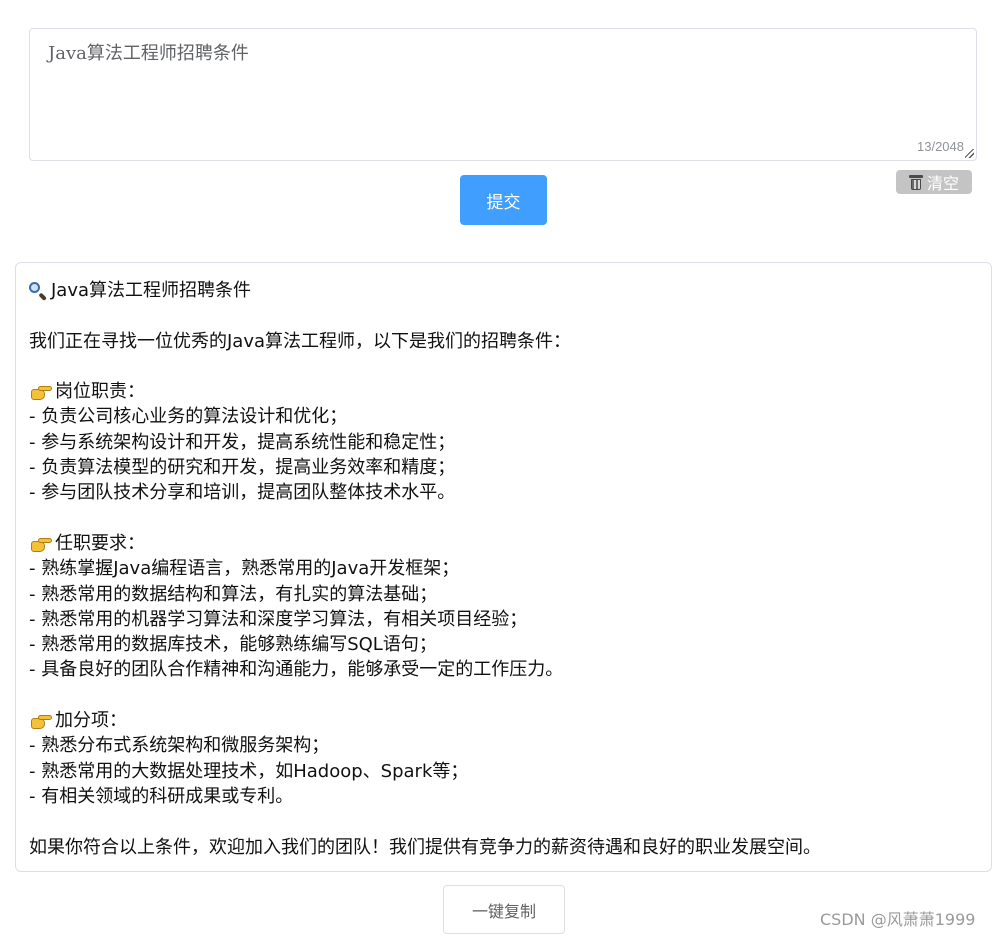  I want to click on submit-button: 提交, so click(503, 200).